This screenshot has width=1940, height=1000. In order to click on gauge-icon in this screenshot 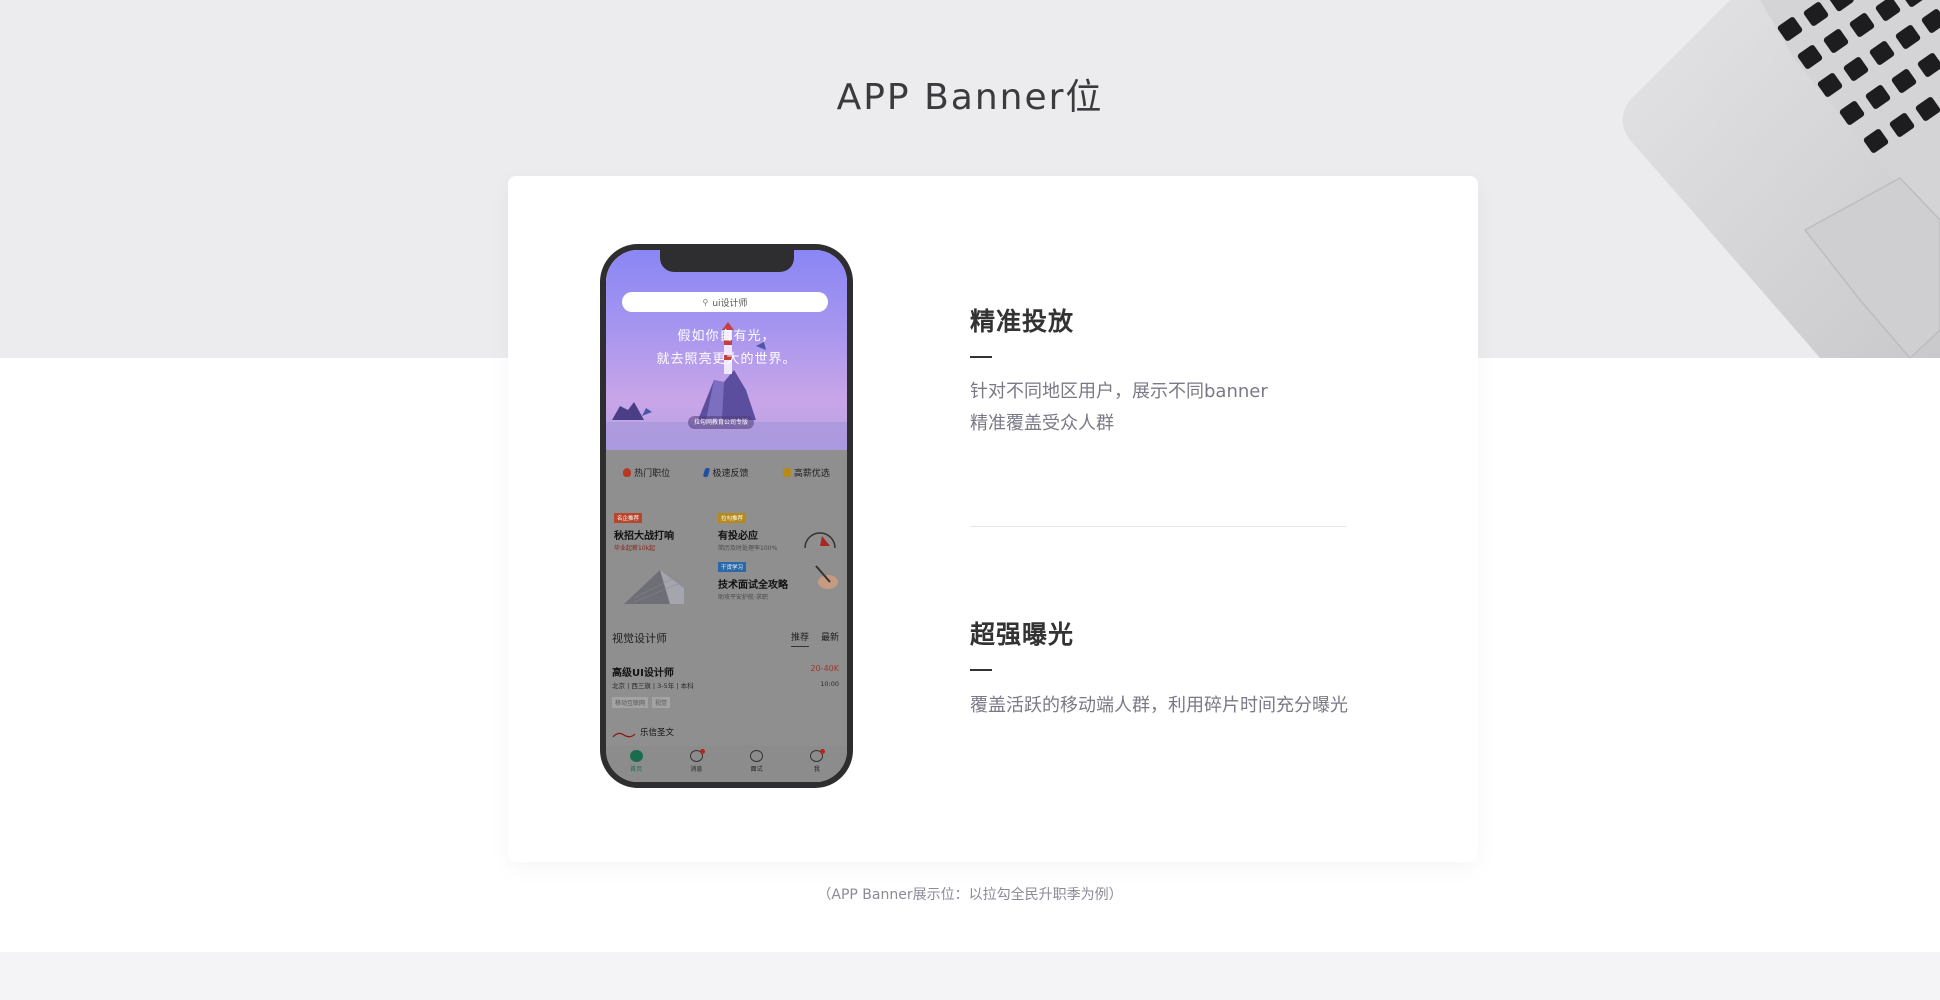, I will do `click(820, 540)`.